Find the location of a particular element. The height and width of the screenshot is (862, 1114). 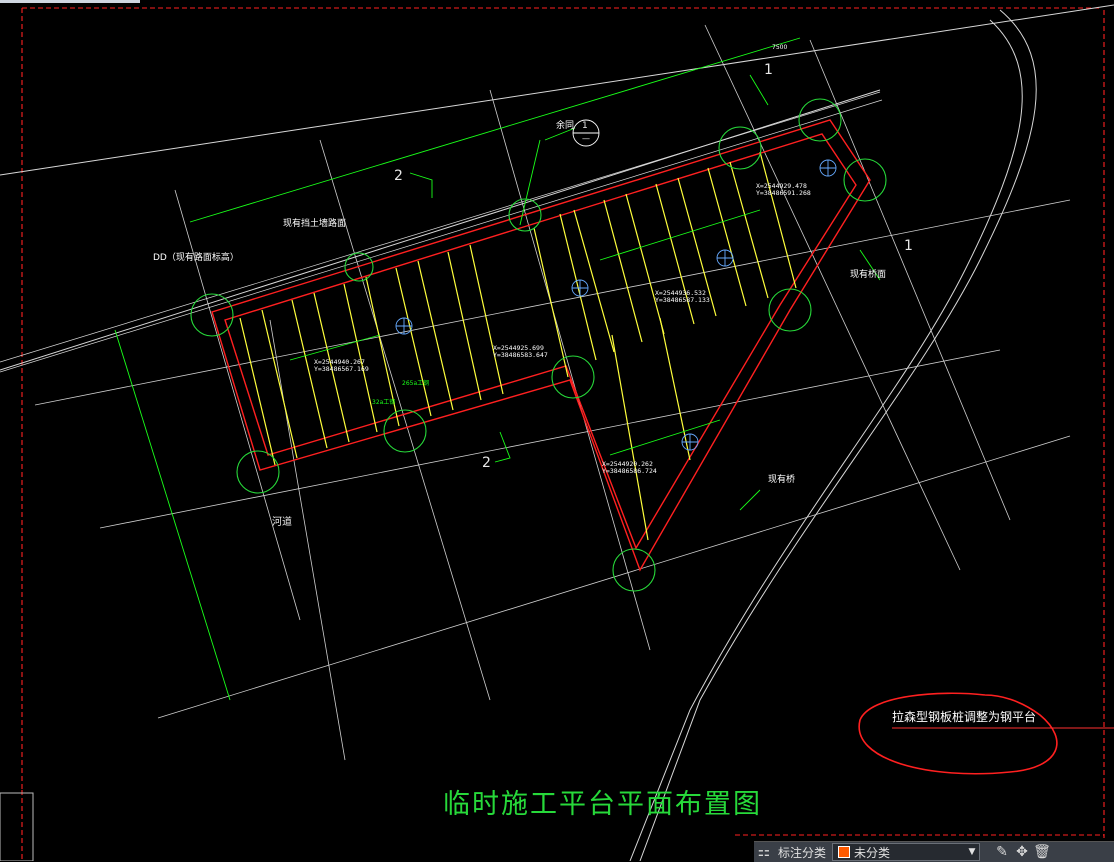

detail-callout-number: 1 is located at coordinates (585, 126).